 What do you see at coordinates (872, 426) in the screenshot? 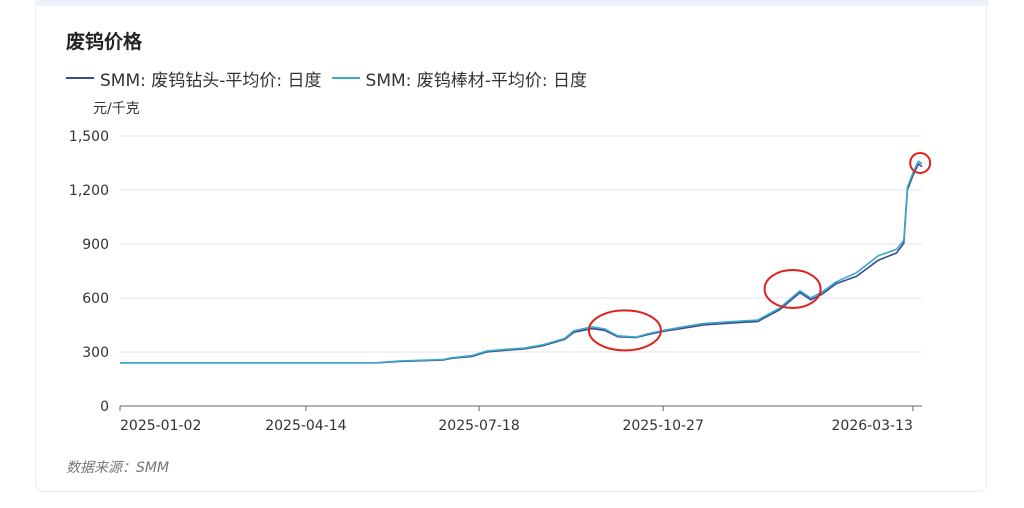
I see `x-tick-label: 2026-03-13` at bounding box center [872, 426].